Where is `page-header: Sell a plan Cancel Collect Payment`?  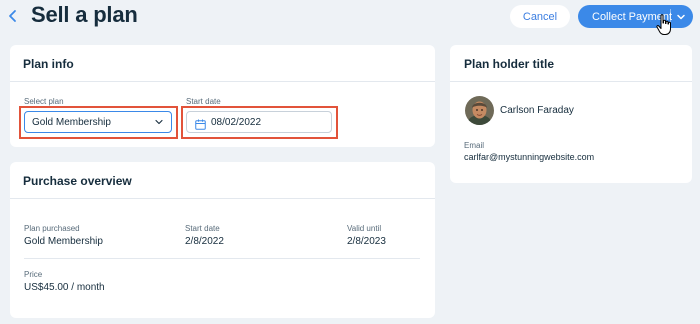 page-header: Sell a plan Cancel Collect Payment is located at coordinates (350, 17).